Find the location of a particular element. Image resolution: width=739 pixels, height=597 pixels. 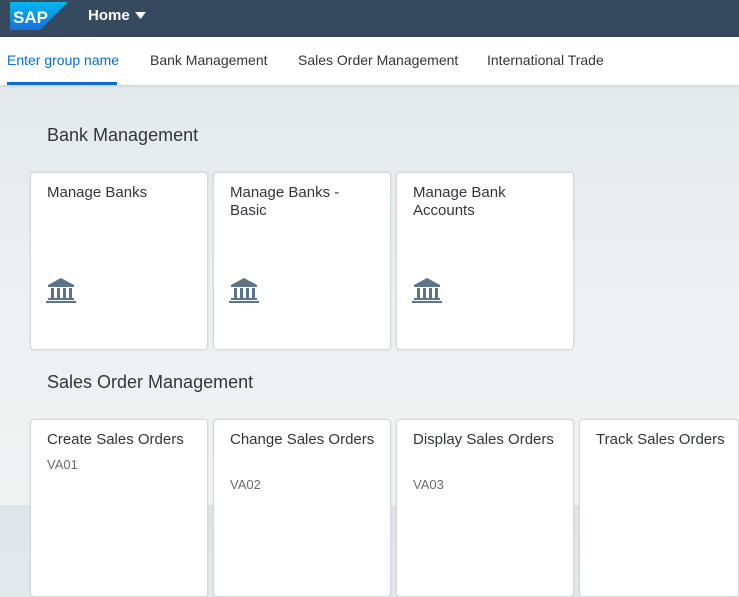

tile-title: Manage Bank Accounts is located at coordinates (459, 201).